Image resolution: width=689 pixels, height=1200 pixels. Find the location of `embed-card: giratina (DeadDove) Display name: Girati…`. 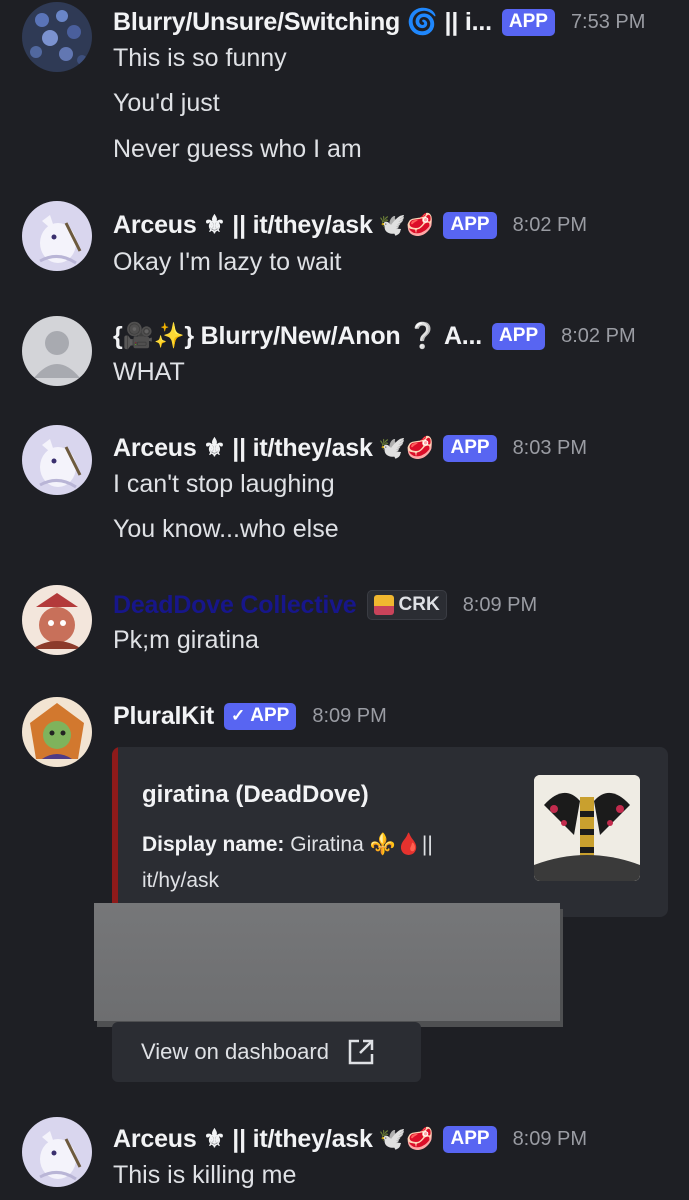

embed-card: giratina (DeadDove) Display name: Girati… is located at coordinates (390, 832).